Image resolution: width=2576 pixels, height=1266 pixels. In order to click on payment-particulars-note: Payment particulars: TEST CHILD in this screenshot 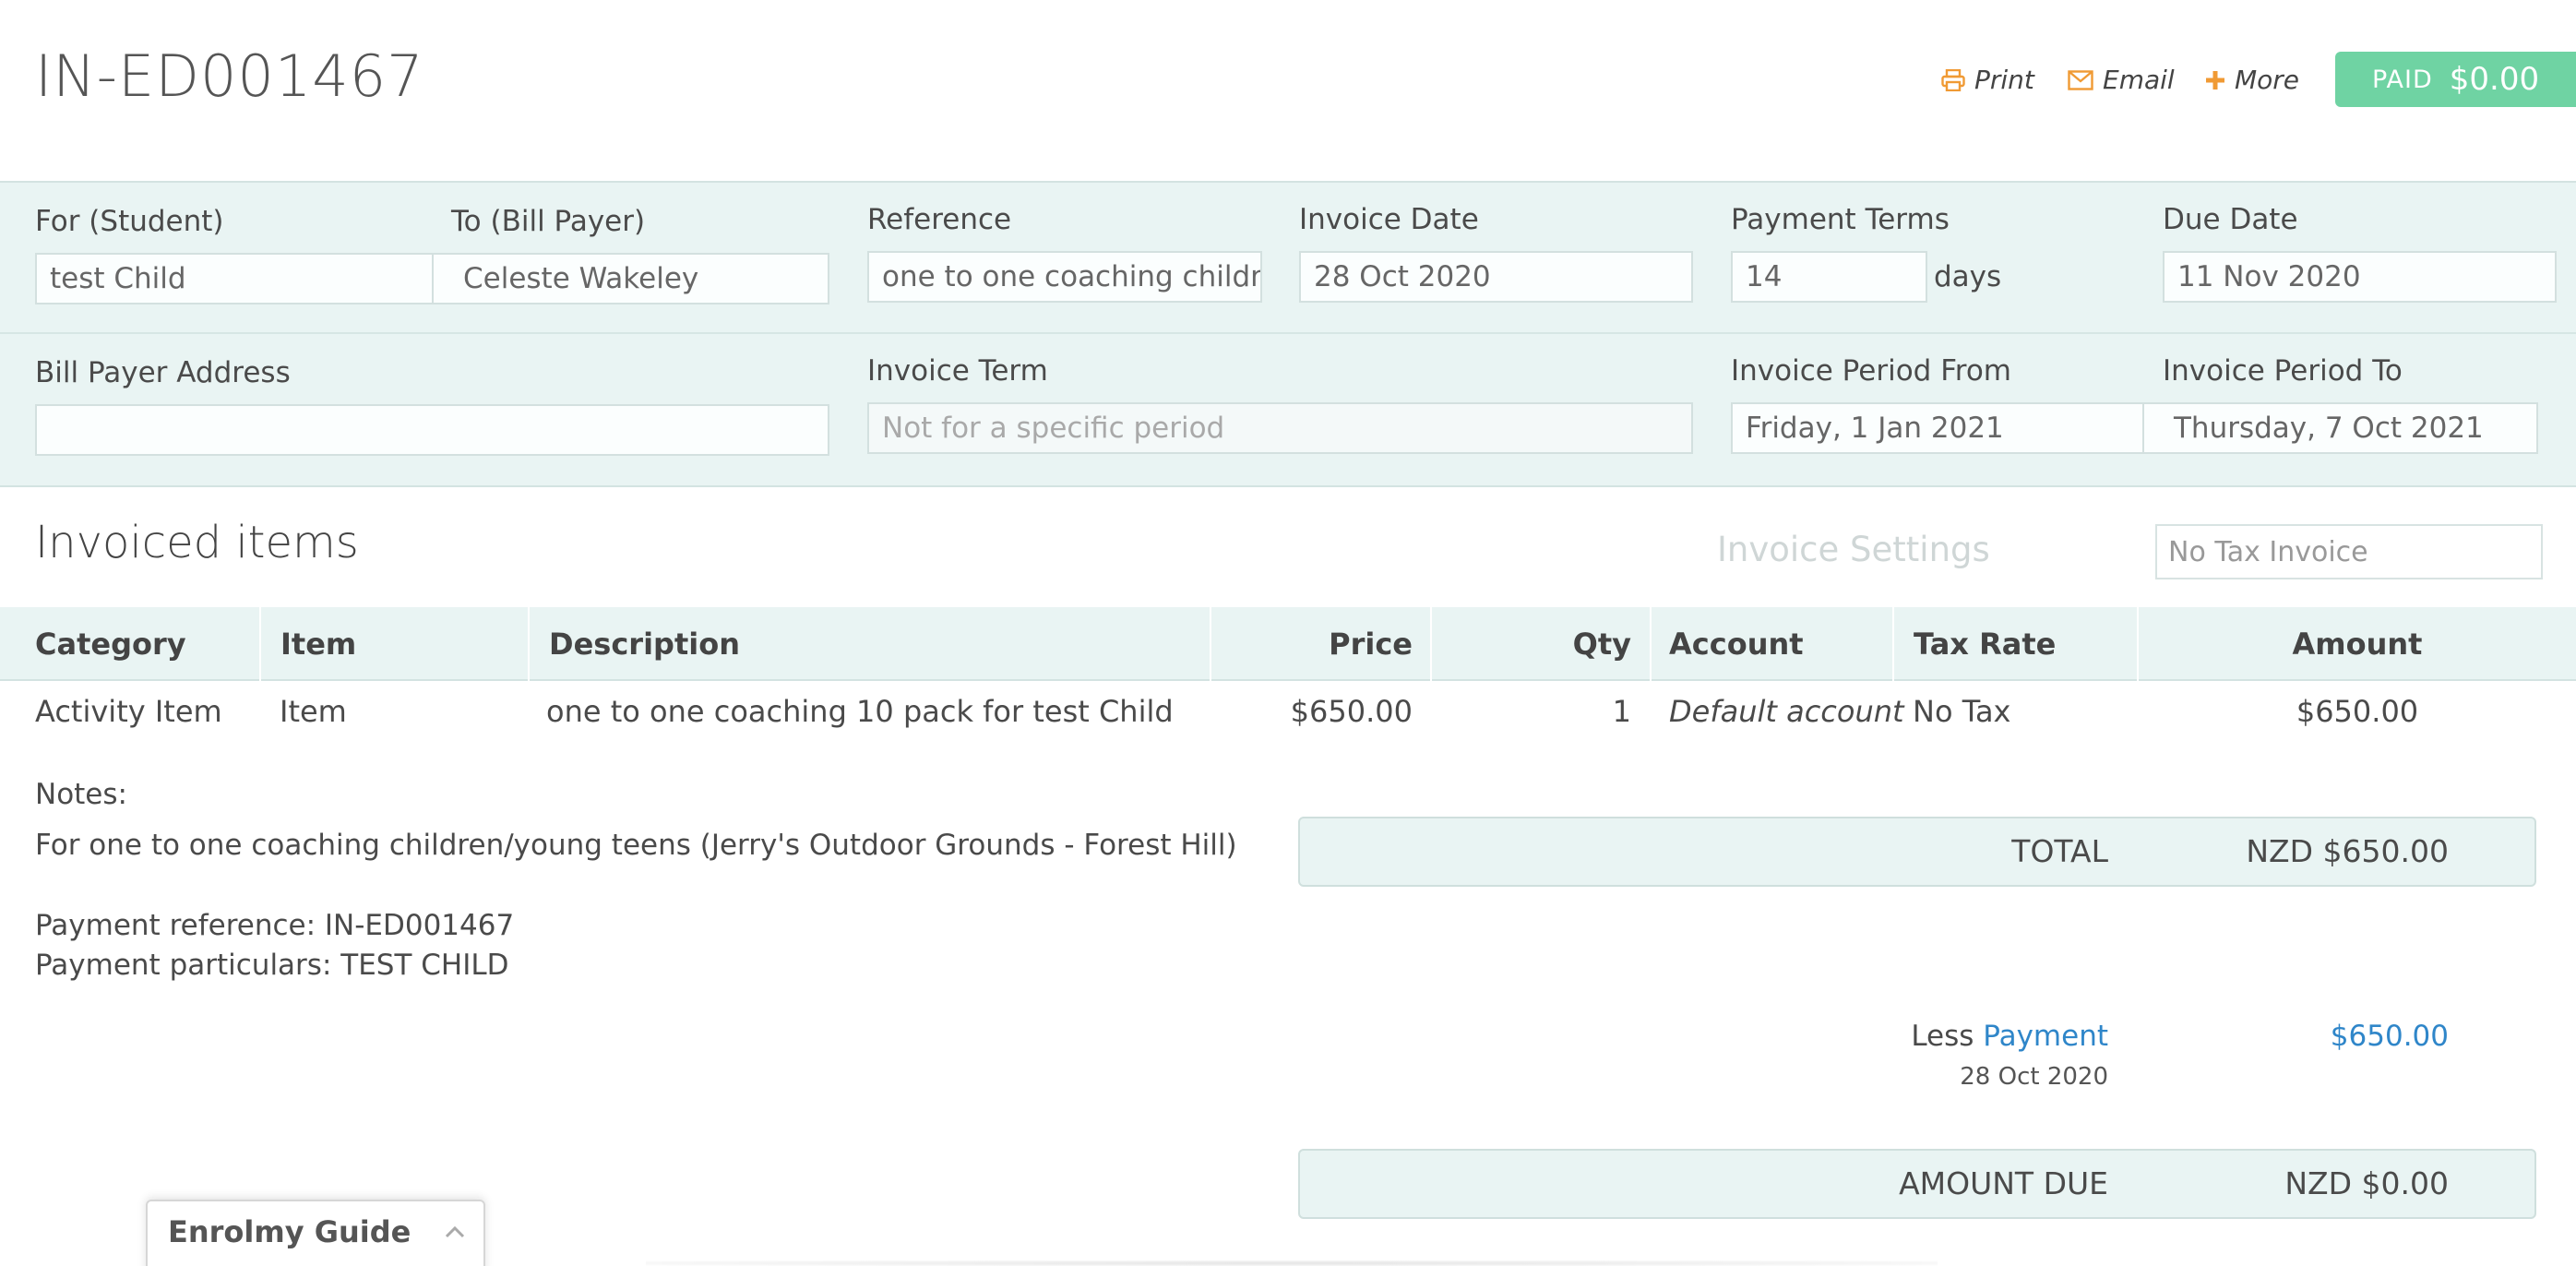, I will do `click(272, 965)`.